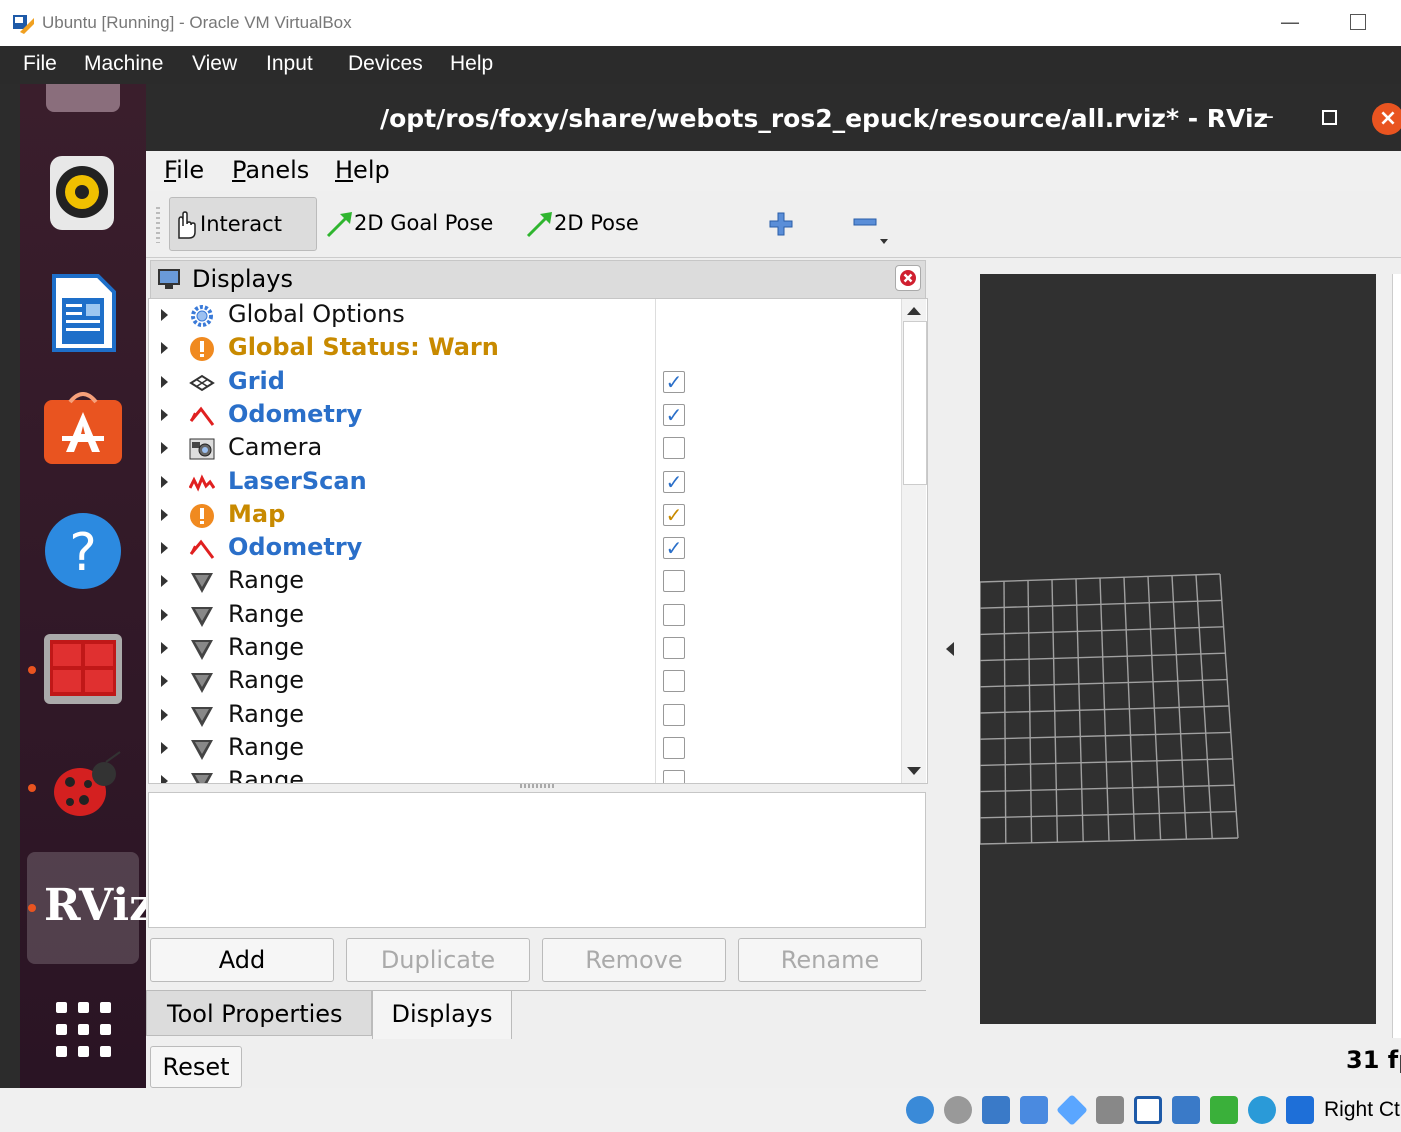  I want to click on collapse-panel-arrow-icon, so click(950, 649).